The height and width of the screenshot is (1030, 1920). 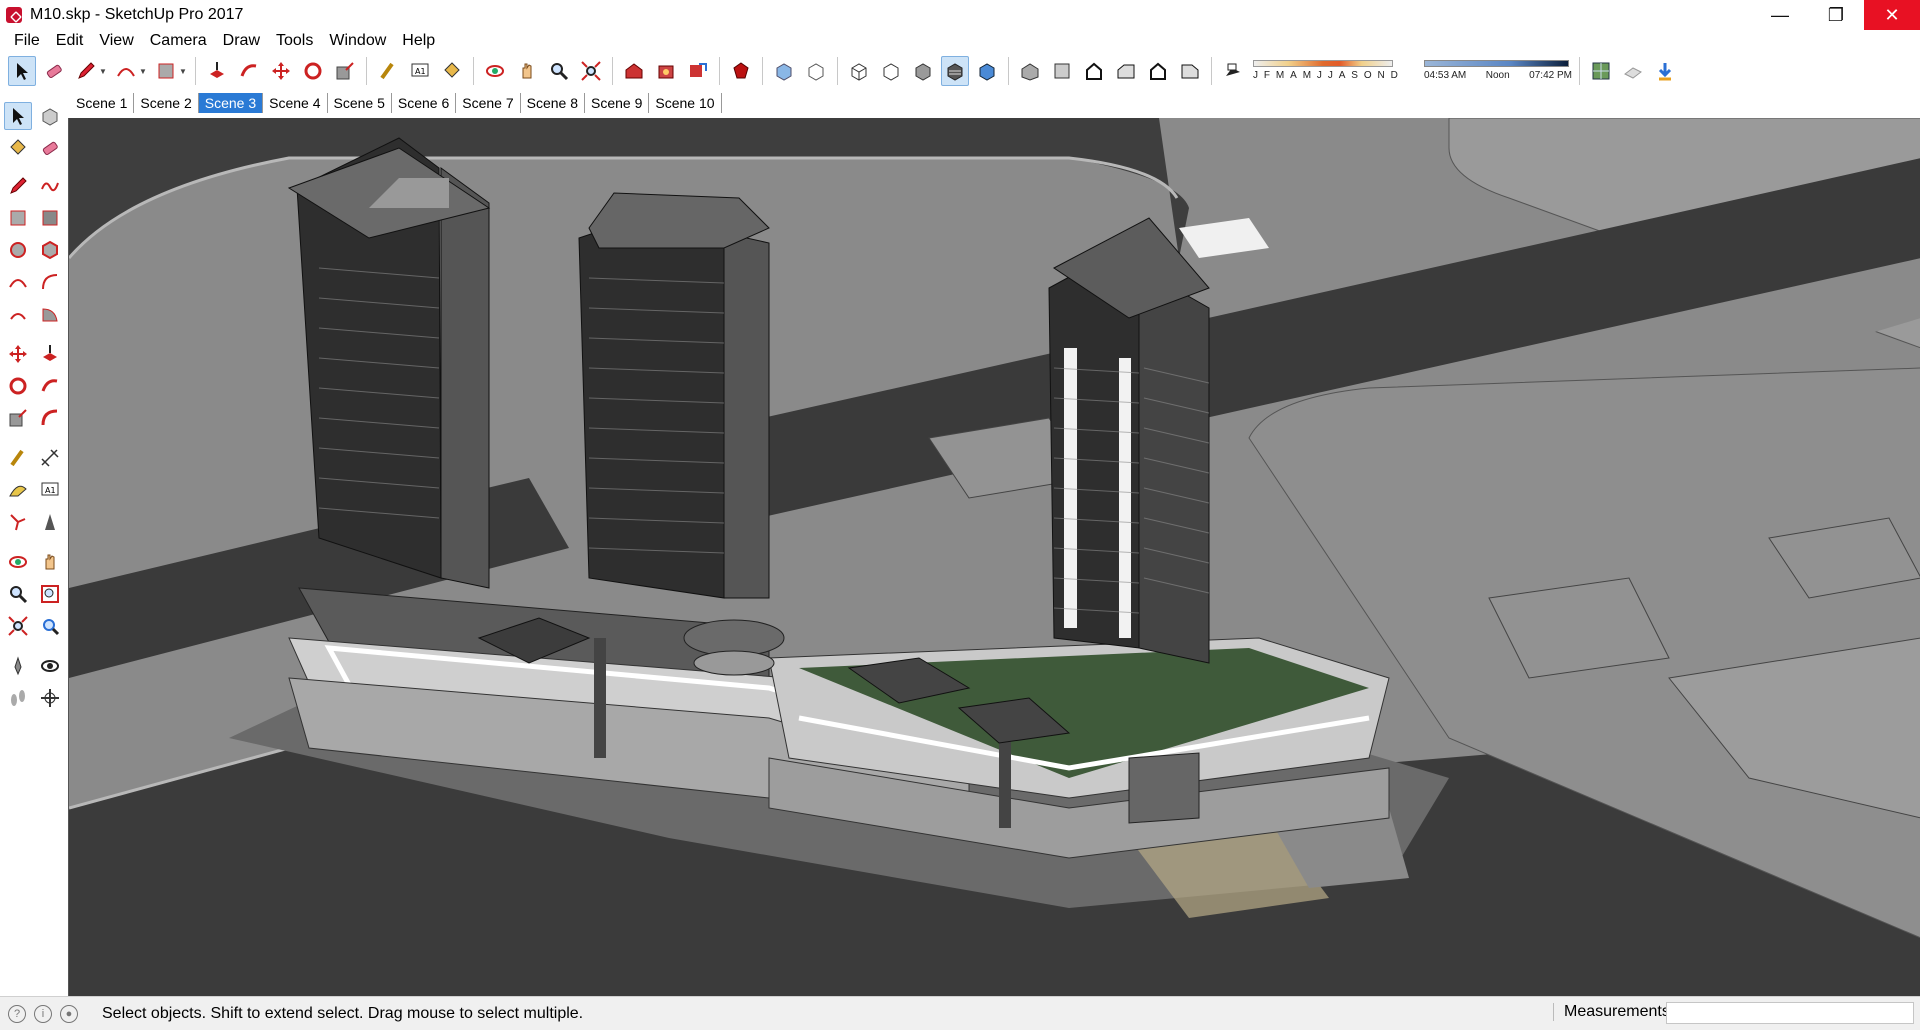 I want to click on add-location-icon, so click(x=1601, y=71).